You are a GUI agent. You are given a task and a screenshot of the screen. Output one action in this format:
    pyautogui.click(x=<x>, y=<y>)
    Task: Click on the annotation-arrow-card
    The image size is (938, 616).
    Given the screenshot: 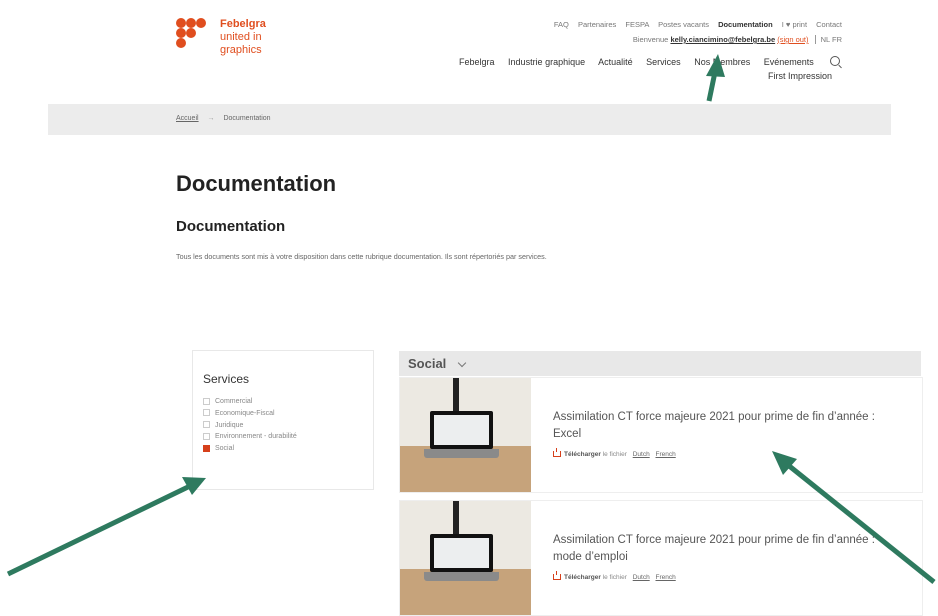 What is the action you would take?
    pyautogui.click(x=854, y=517)
    